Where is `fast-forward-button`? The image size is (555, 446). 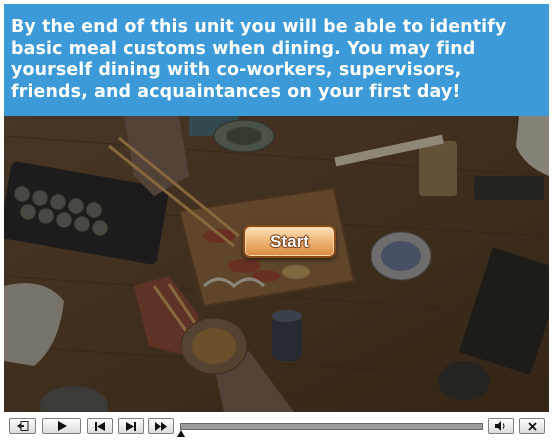
fast-forward-button is located at coordinates (161, 426).